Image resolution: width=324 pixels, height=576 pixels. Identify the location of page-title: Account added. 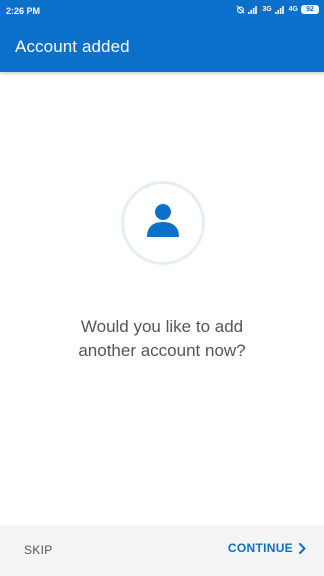
(72, 46).